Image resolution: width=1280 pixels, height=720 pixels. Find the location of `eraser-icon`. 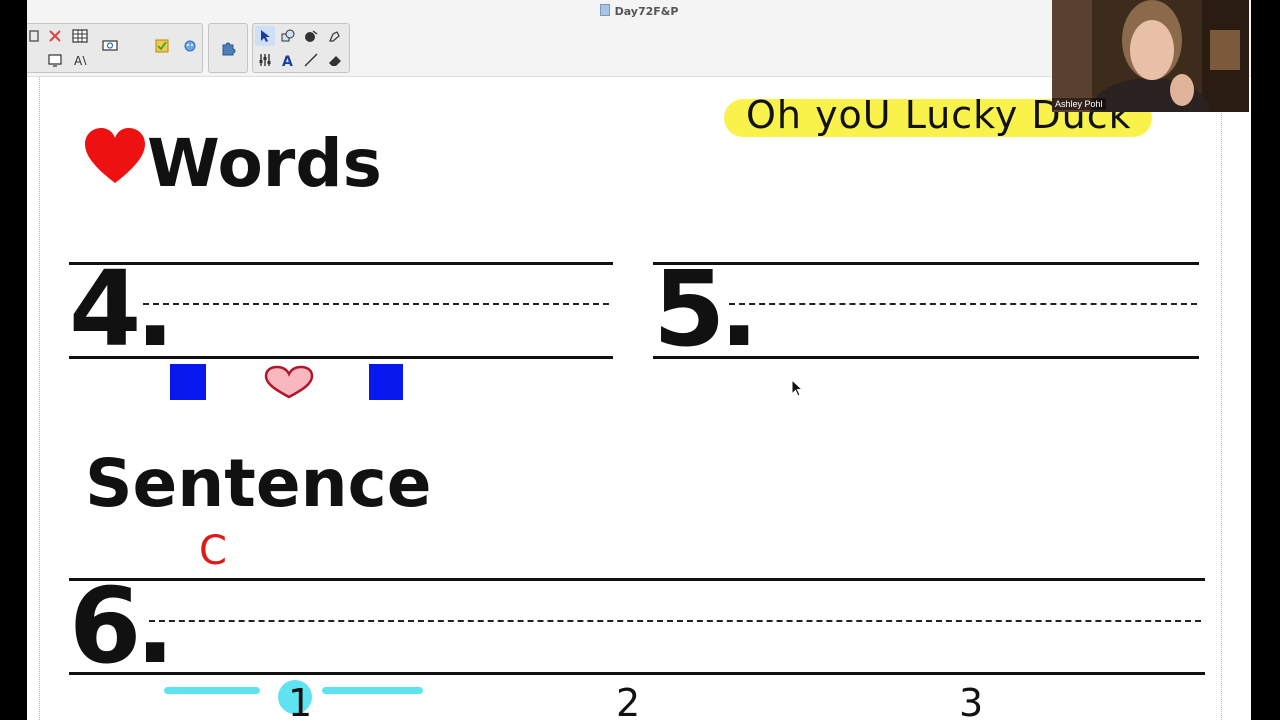

eraser-icon is located at coordinates (335, 60).